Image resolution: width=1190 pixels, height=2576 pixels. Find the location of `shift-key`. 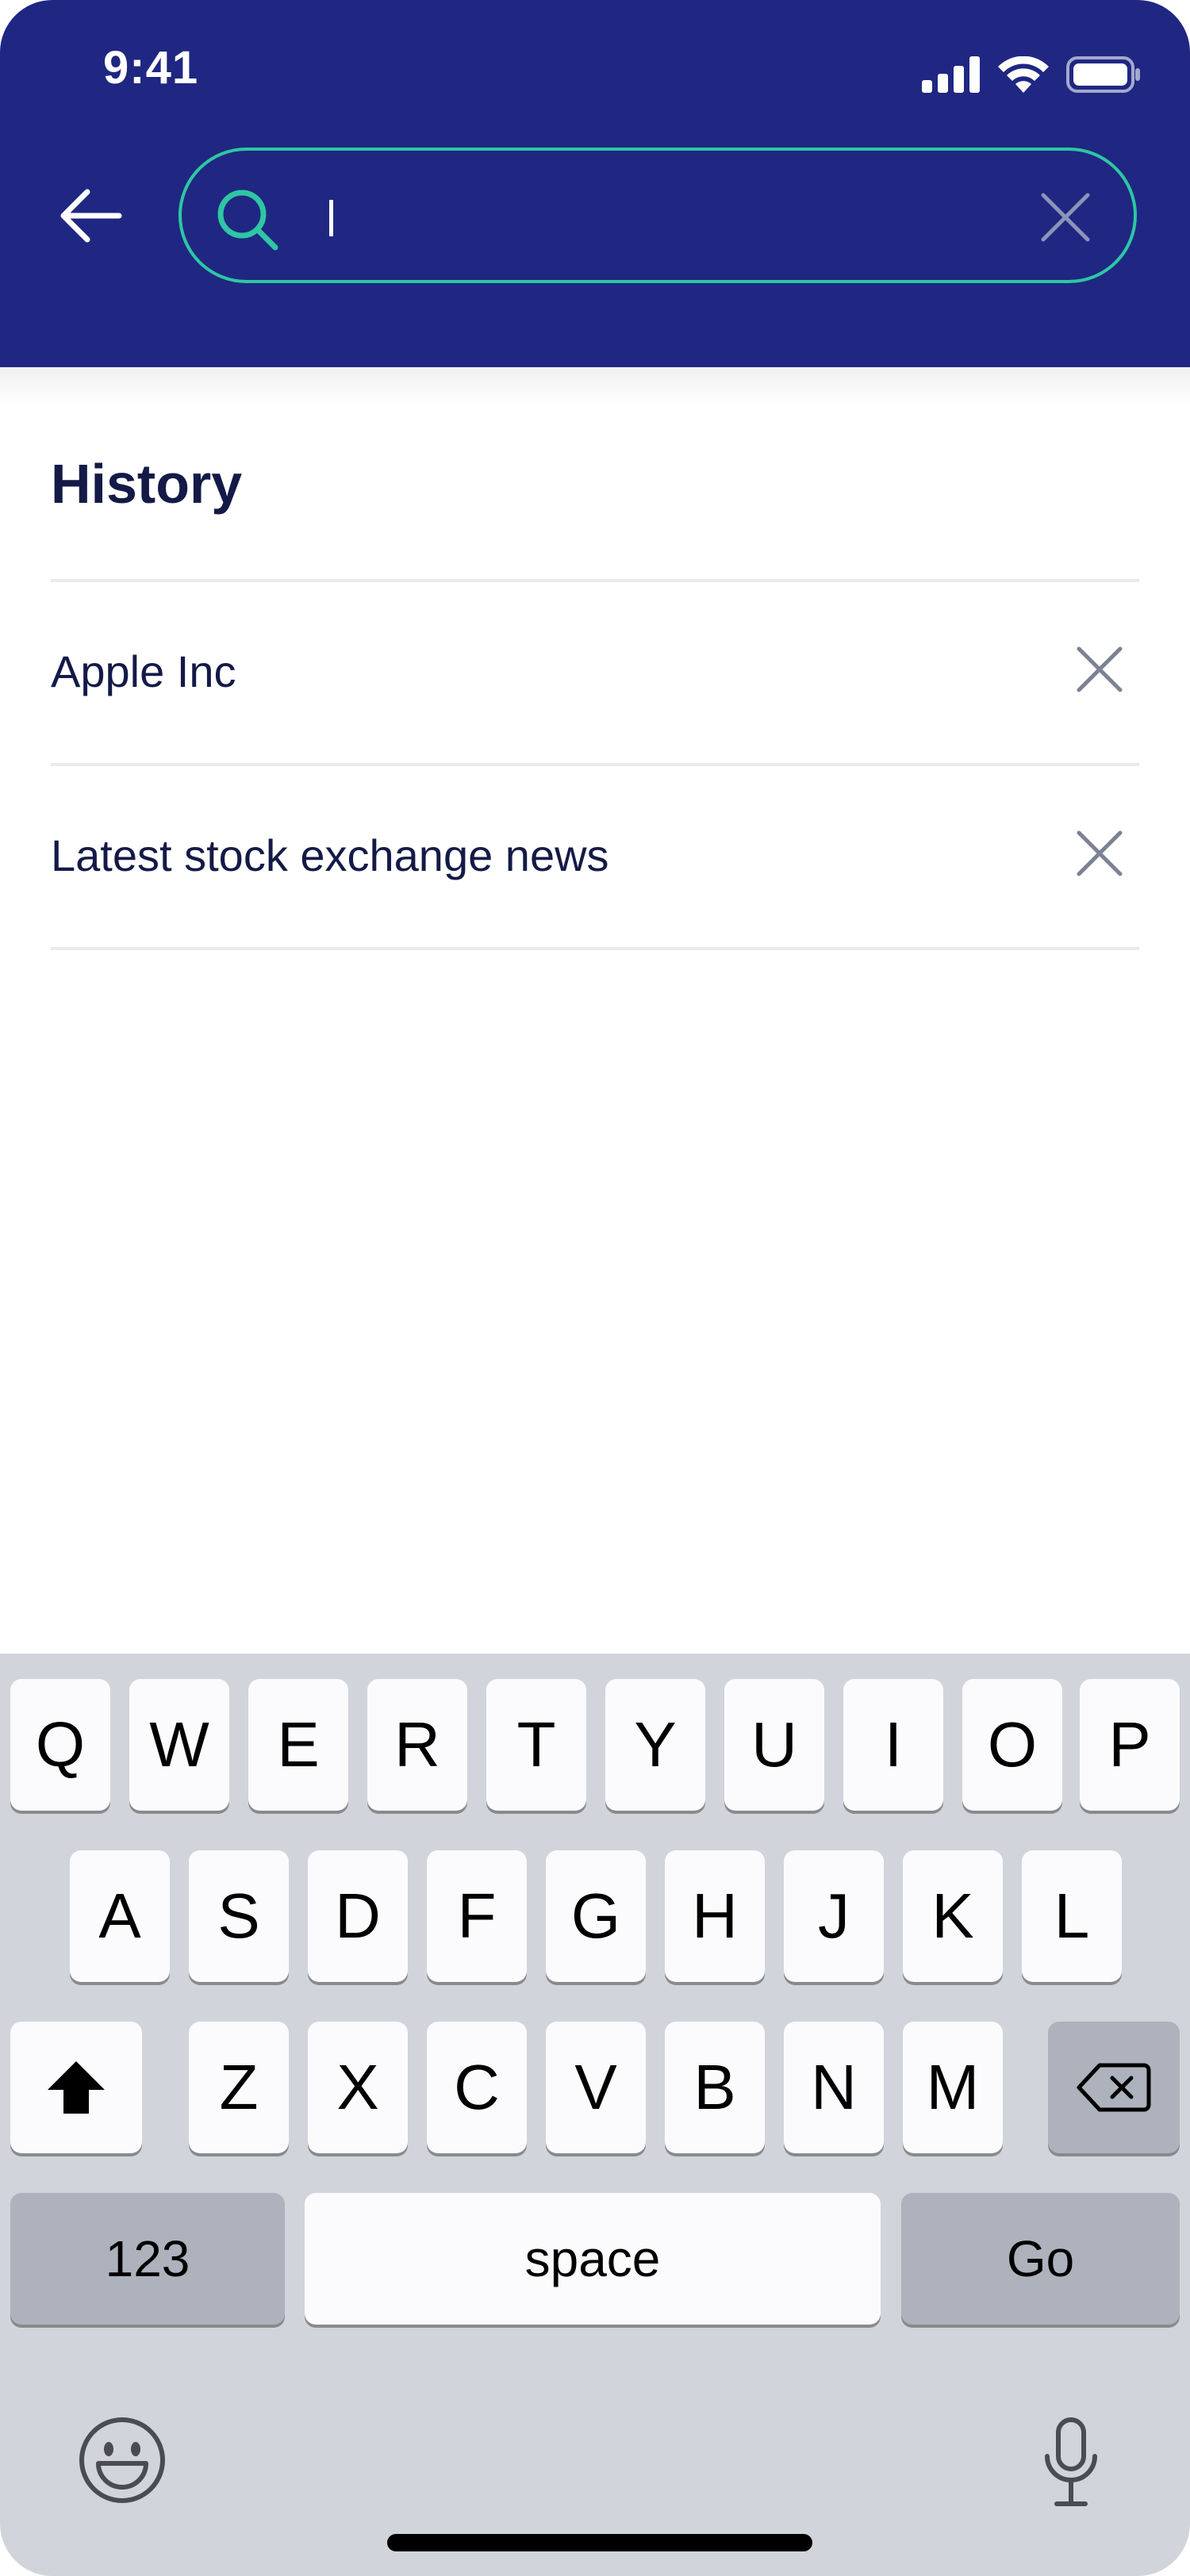

shift-key is located at coordinates (76, 2087).